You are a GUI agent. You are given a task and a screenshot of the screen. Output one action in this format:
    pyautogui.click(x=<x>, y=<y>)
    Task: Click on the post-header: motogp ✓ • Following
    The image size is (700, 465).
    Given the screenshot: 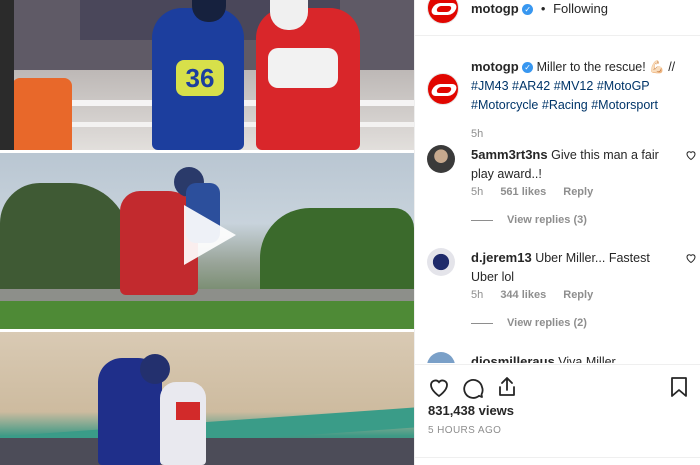 What is the action you would take?
    pyautogui.click(x=557, y=18)
    